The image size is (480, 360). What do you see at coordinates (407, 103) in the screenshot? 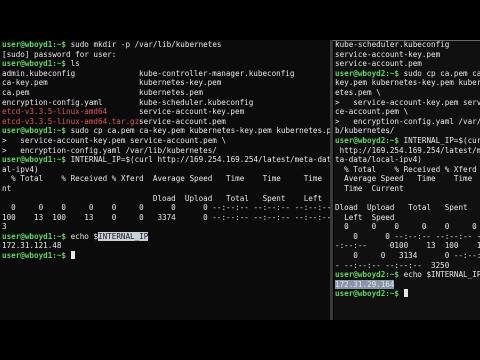
I see `terminal-line: > service-account-key.pem servi` at bounding box center [407, 103].